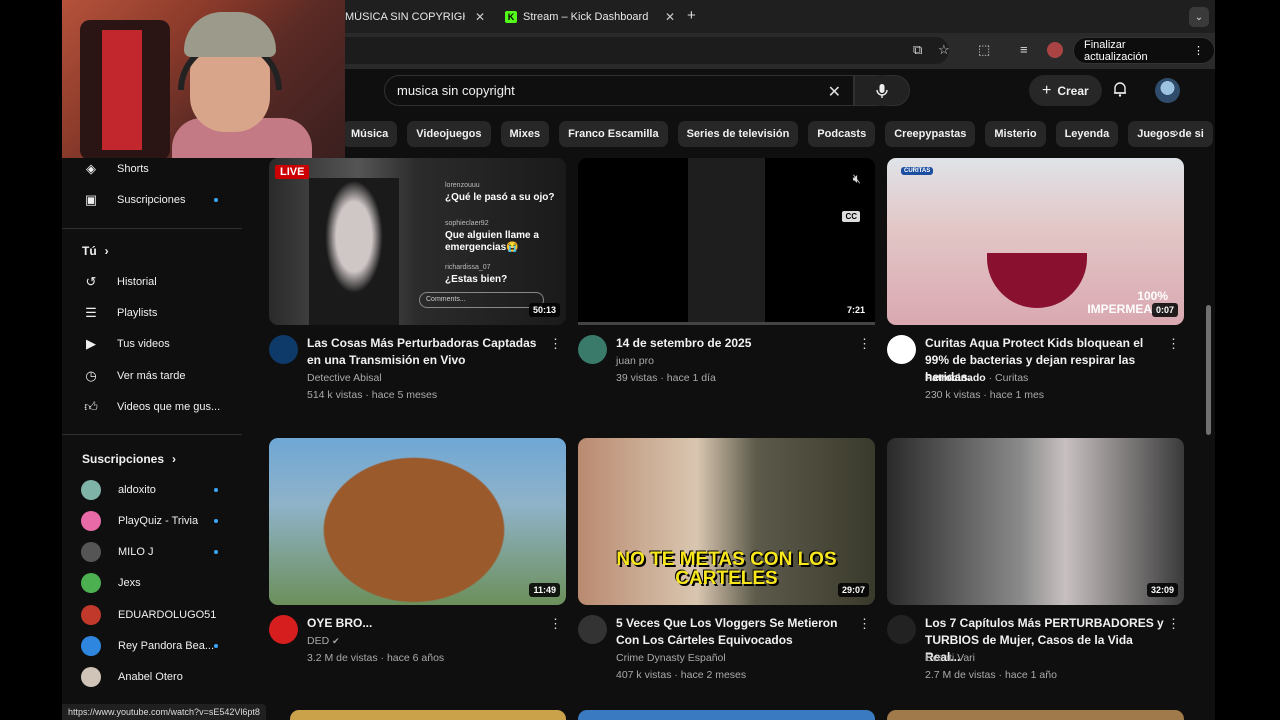 This screenshot has height=720, width=1280. I want to click on channel-name: DED ✔, so click(432, 641).